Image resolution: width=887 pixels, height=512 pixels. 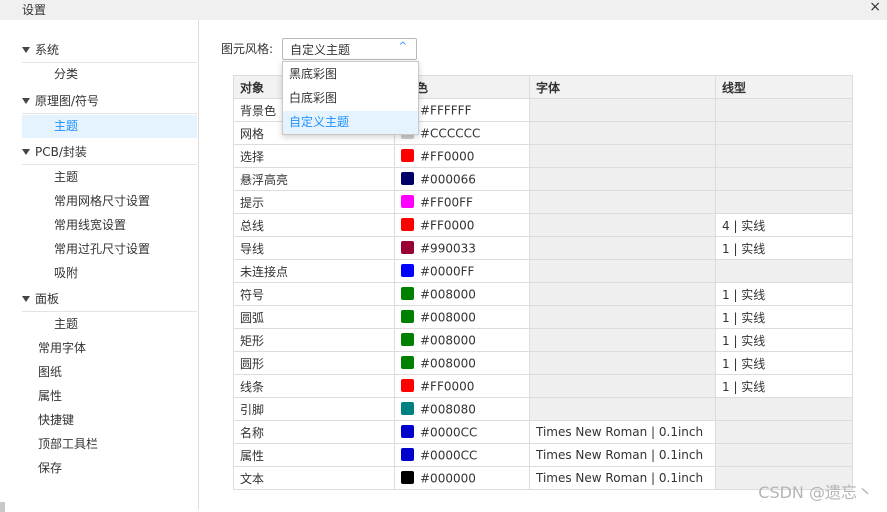 What do you see at coordinates (462, 248) in the screenshot?
I see `cell-color: #990033` at bounding box center [462, 248].